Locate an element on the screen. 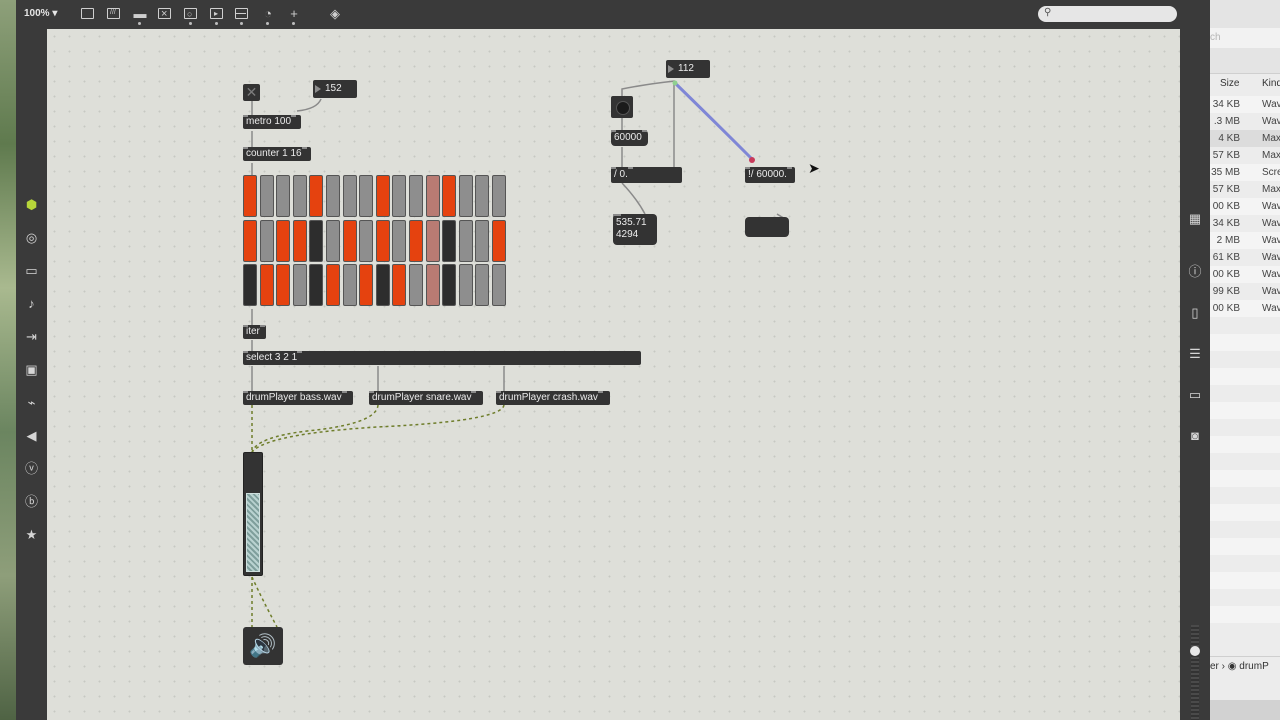  step-sequencer-grid is located at coordinates (376, 241).